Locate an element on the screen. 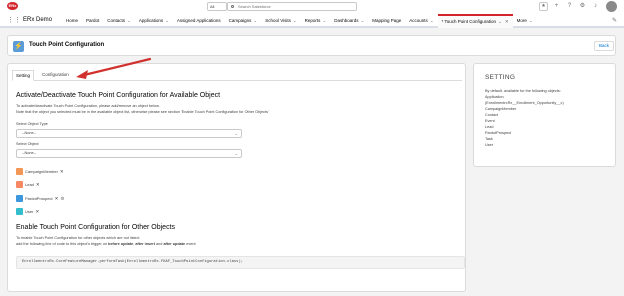  settings-gear-icon: ⚙ is located at coordinates (62, 199).